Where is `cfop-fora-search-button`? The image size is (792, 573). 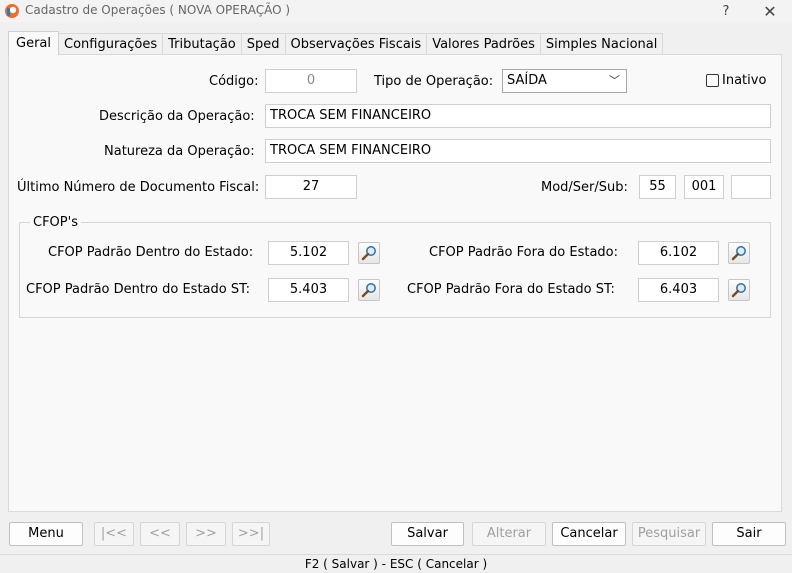 cfop-fora-search-button is located at coordinates (739, 253).